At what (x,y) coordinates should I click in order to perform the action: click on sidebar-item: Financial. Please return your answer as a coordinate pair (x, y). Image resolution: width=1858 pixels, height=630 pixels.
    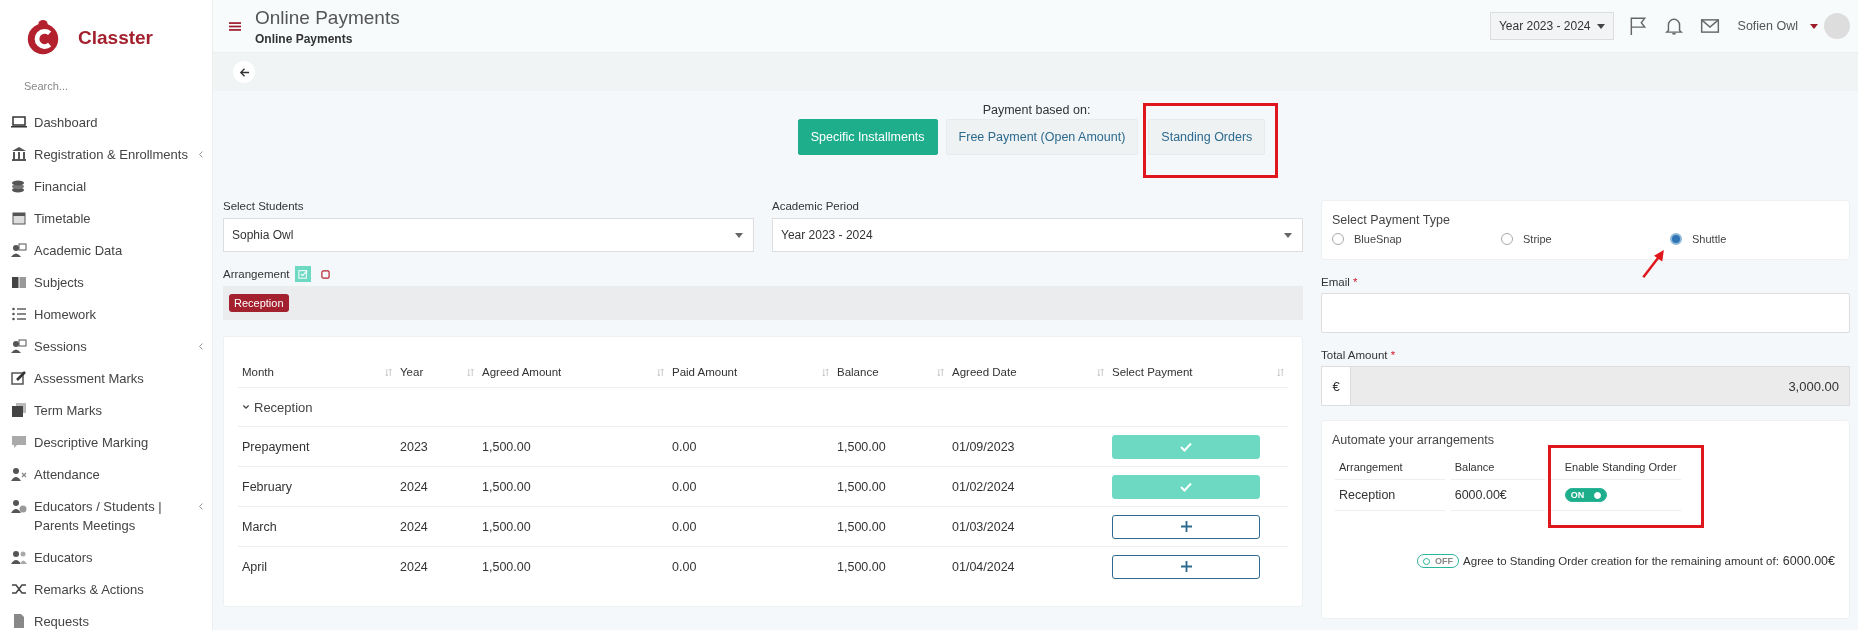
    Looking at the image, I should click on (106, 186).